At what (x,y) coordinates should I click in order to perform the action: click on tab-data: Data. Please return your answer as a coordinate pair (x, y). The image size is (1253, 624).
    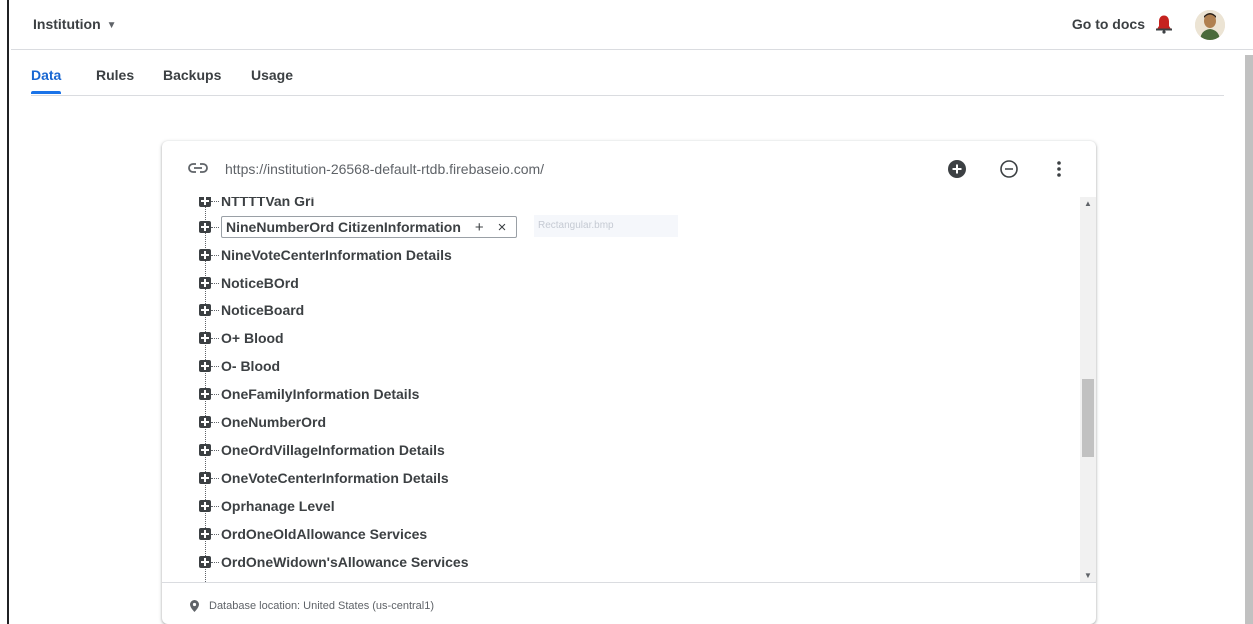
    Looking at the image, I should click on (46, 80).